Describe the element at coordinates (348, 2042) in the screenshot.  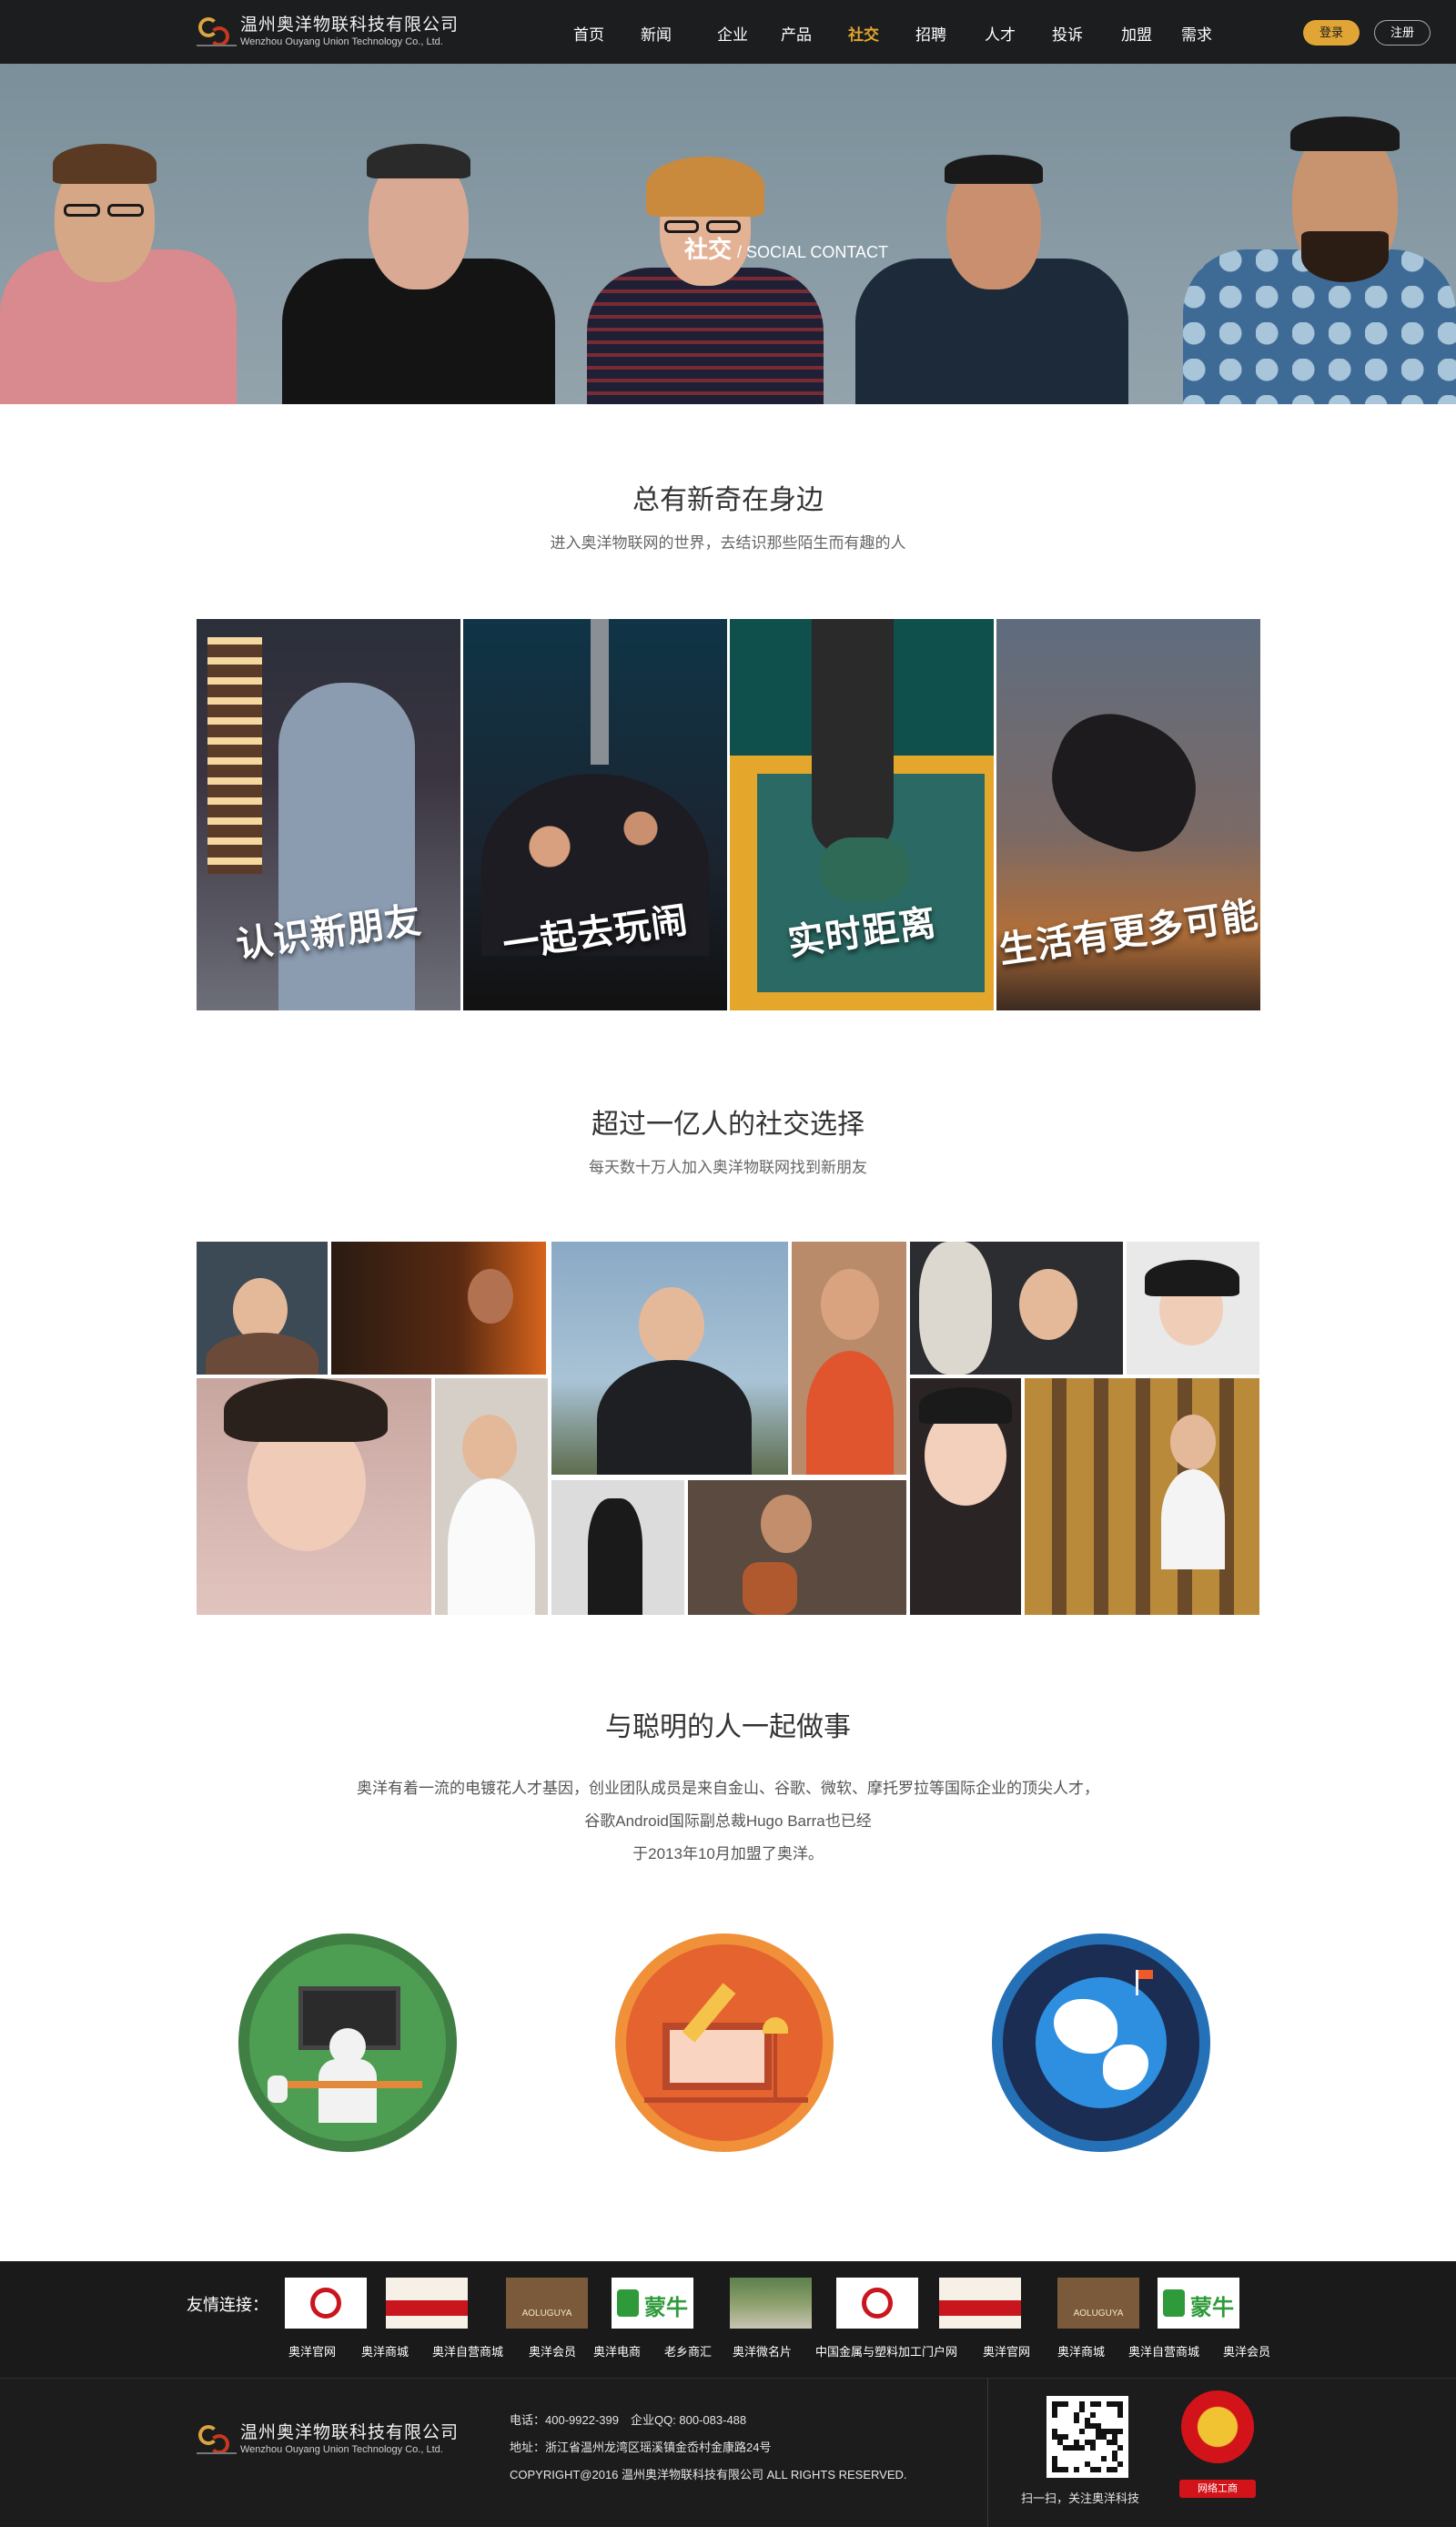
I see `developer-illustration-icon` at that location.